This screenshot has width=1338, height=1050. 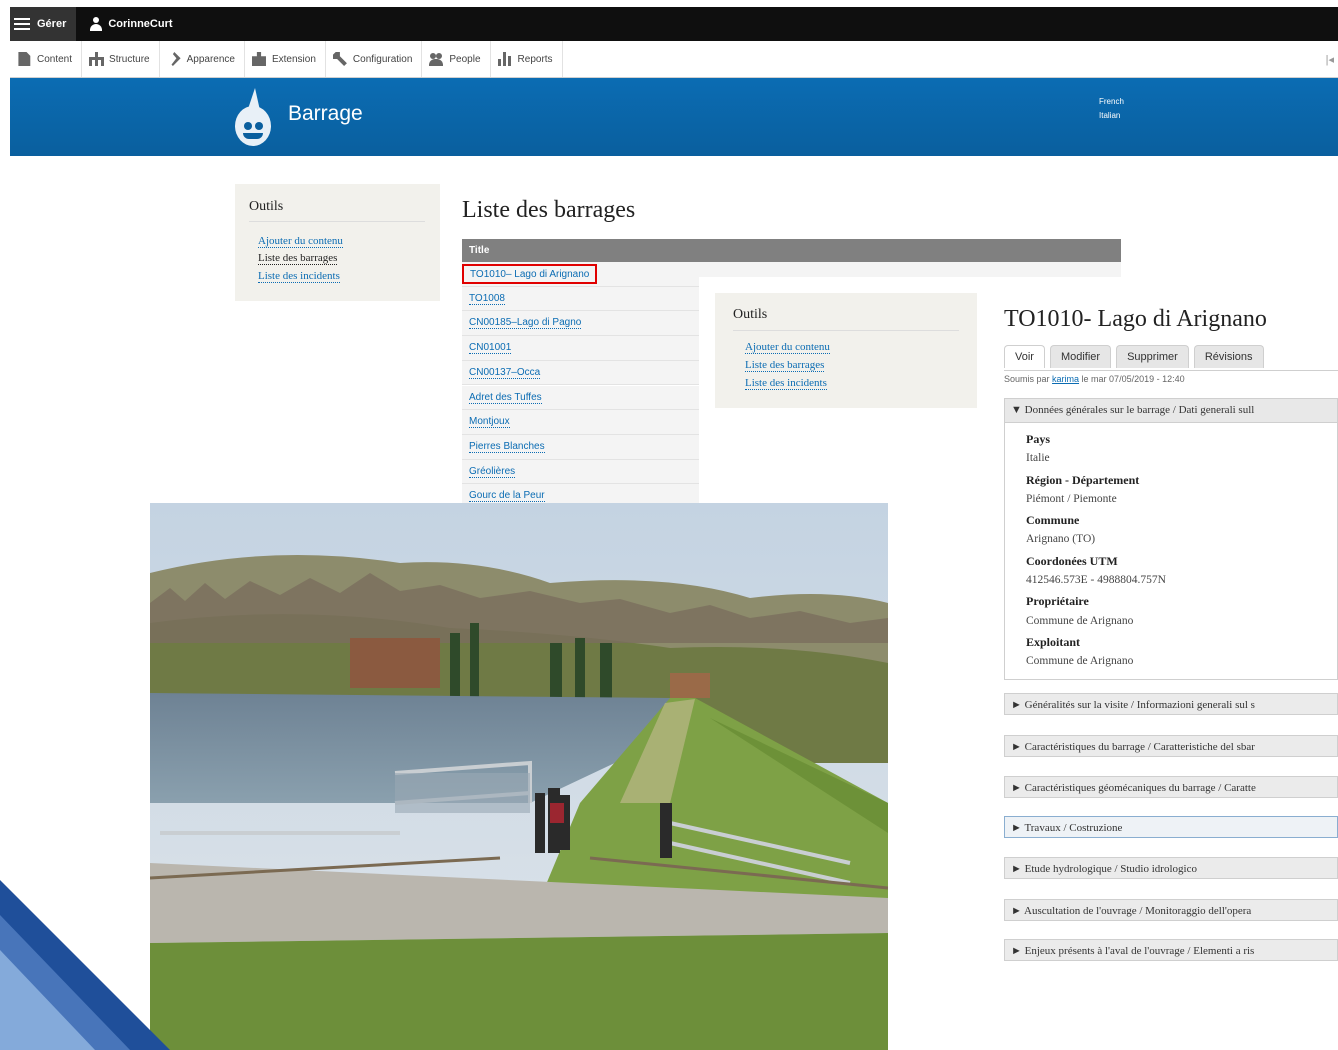 What do you see at coordinates (525, 323) in the screenshot?
I see `dam-link: CN00185–Lago di Pagno` at bounding box center [525, 323].